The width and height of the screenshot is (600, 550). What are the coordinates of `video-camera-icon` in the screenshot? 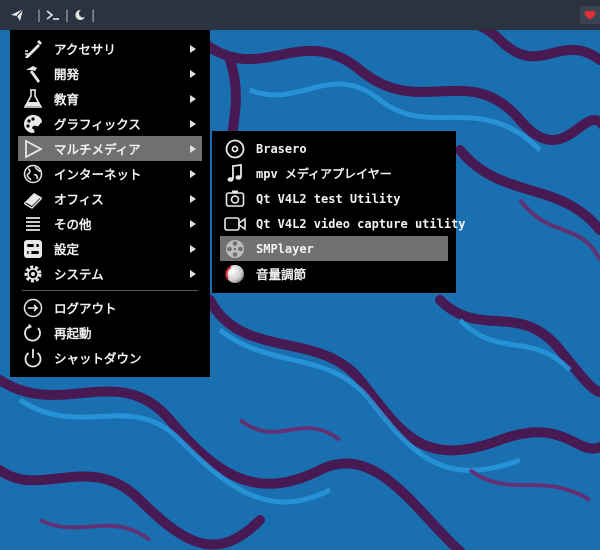 It's located at (235, 224).